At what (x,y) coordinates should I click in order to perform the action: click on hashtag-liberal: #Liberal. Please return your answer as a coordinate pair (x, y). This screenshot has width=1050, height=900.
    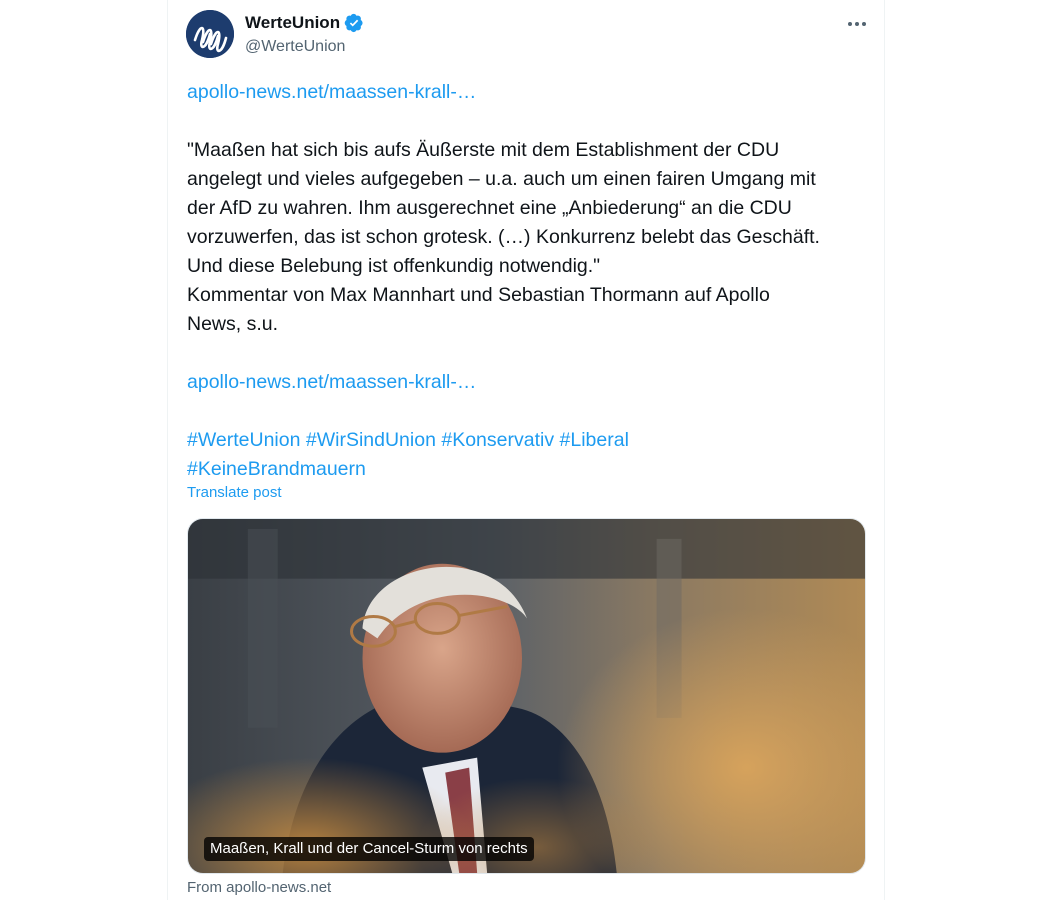
    Looking at the image, I should click on (594, 440).